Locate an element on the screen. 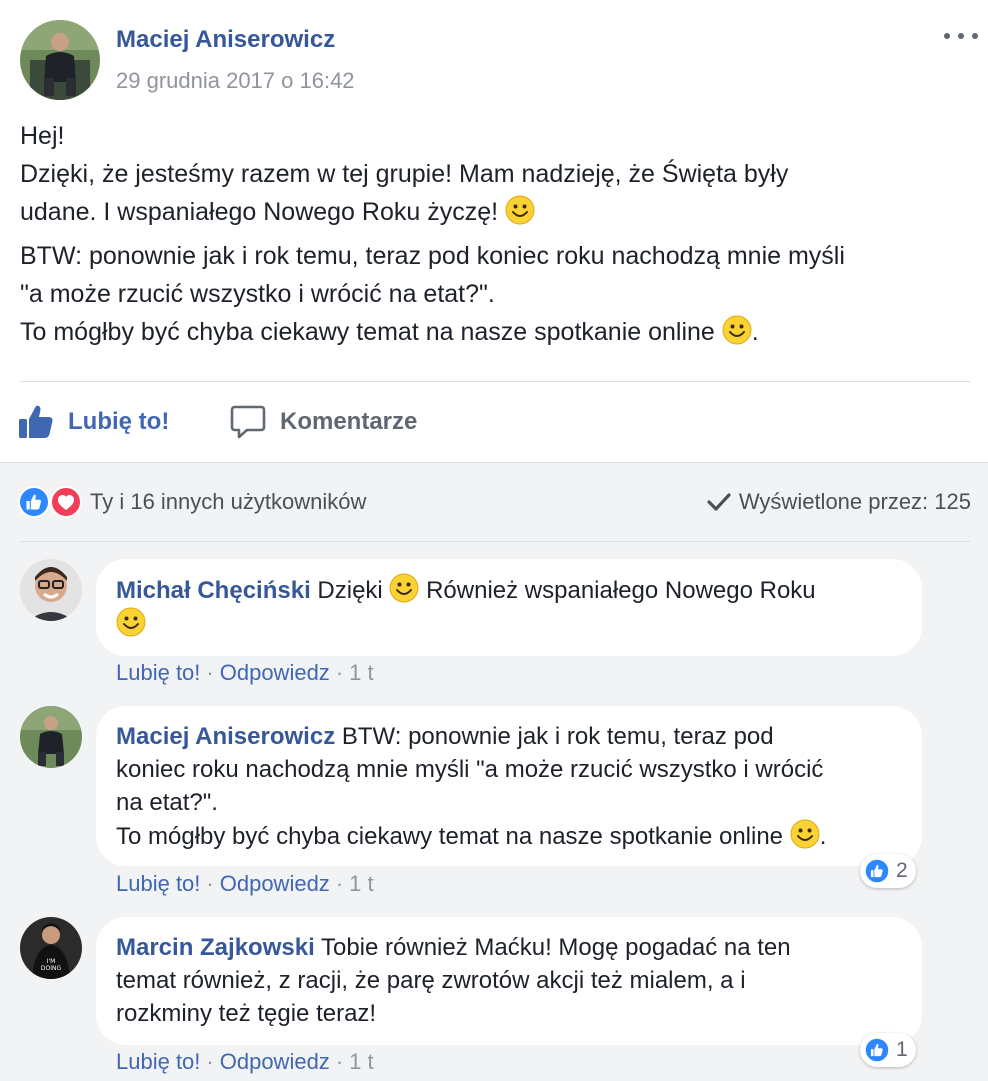 This screenshot has width=988, height=1081. comment-author: Michał Chęciński is located at coordinates (213, 590).